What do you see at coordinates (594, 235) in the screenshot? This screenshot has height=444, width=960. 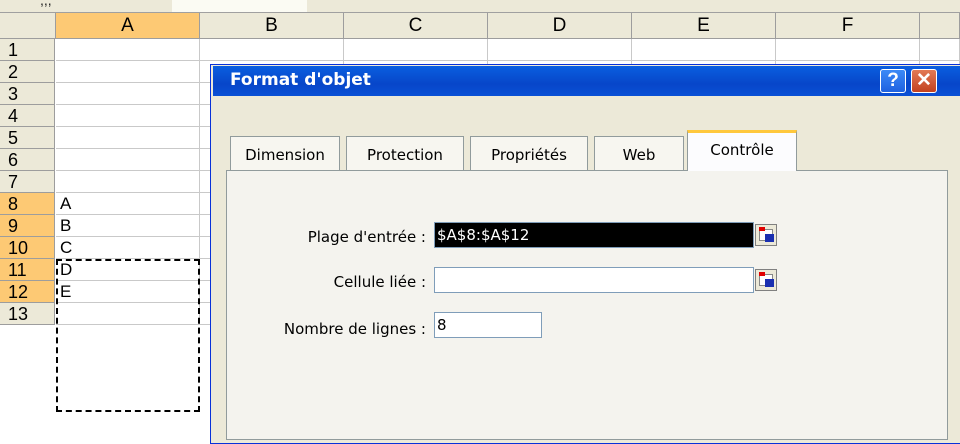 I see `input-range-field: $A$8:$A$12` at bounding box center [594, 235].